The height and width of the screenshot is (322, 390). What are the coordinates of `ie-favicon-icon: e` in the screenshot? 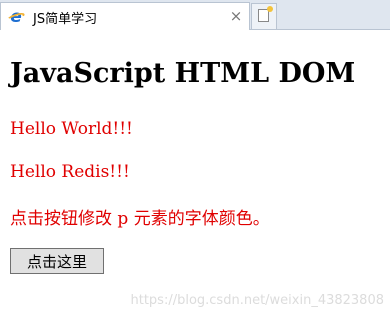 It's located at (16, 17).